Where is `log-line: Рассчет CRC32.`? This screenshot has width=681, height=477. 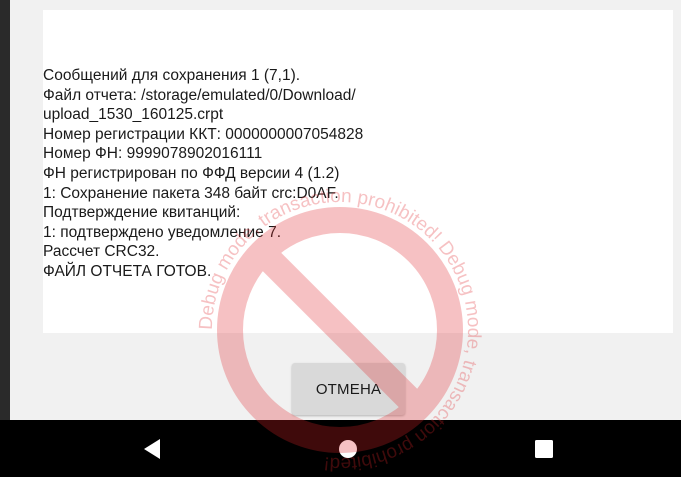 log-line: Рассчет CRC32. is located at coordinates (101, 252).